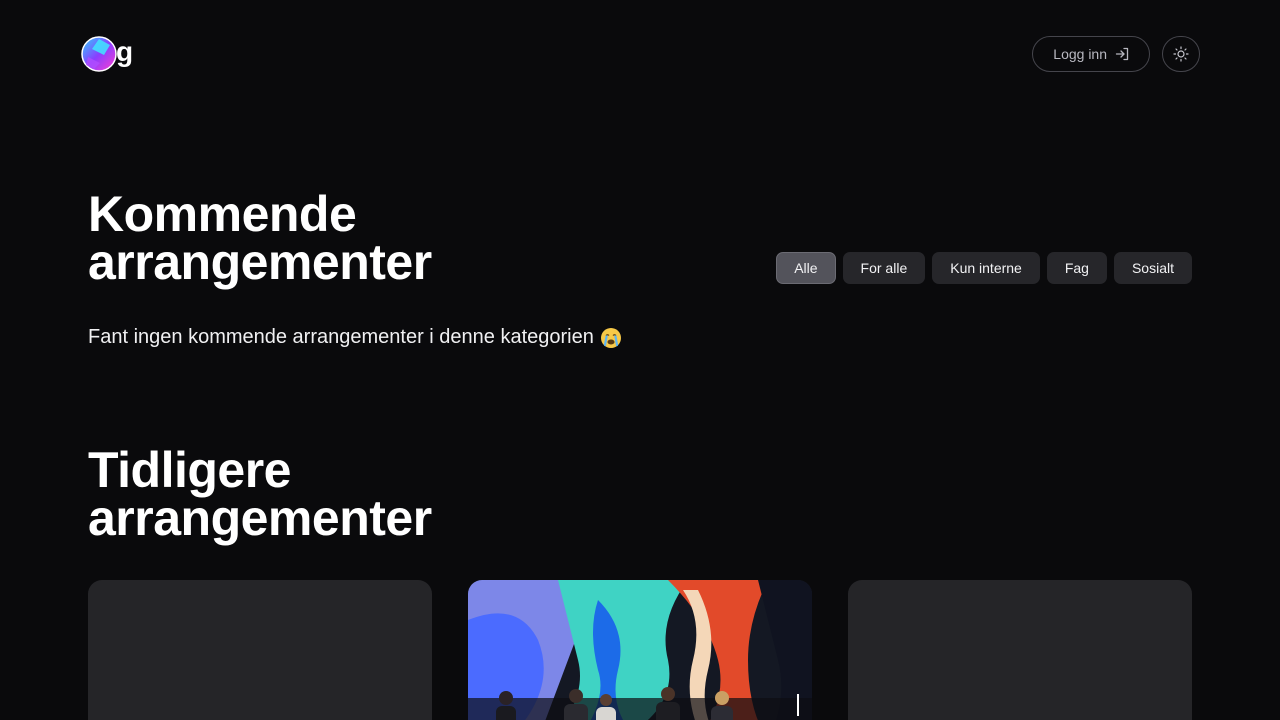 The width and height of the screenshot is (1280, 720). I want to click on logo-icon, so click(99, 54).